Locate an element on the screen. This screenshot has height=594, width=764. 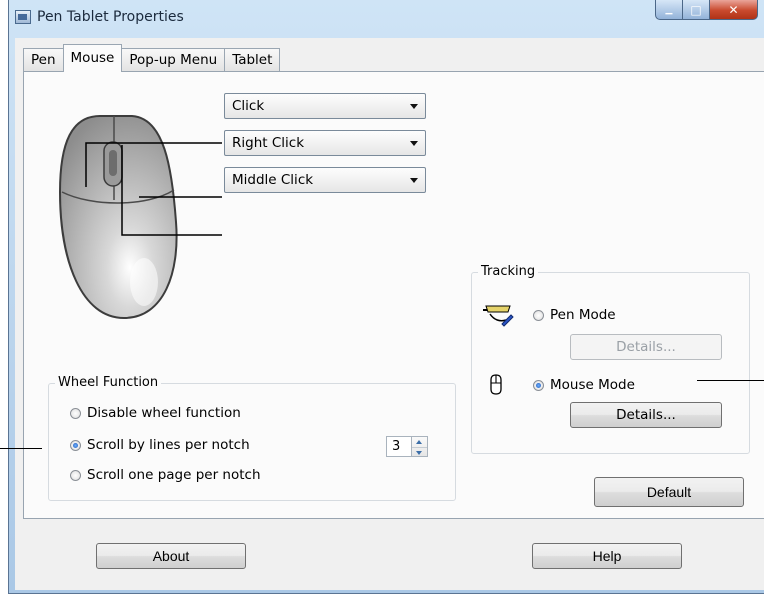
close-button: ✕ is located at coordinates (734, 10).